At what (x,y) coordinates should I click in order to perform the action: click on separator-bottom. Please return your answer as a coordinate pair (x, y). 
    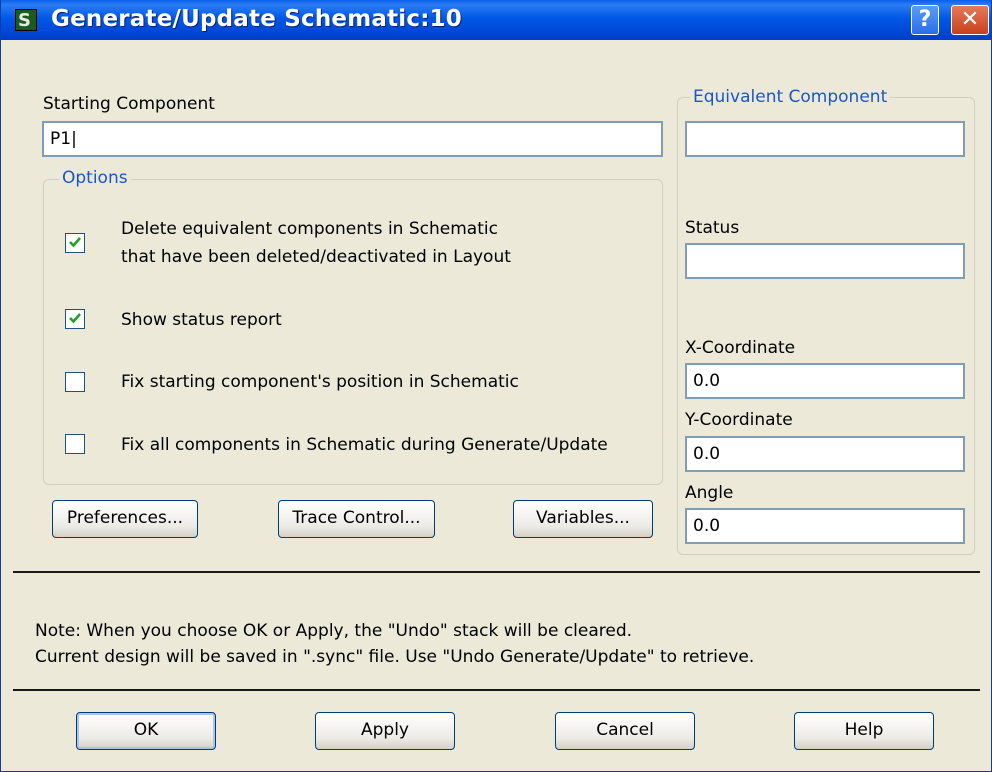
    Looking at the image, I should click on (496, 690).